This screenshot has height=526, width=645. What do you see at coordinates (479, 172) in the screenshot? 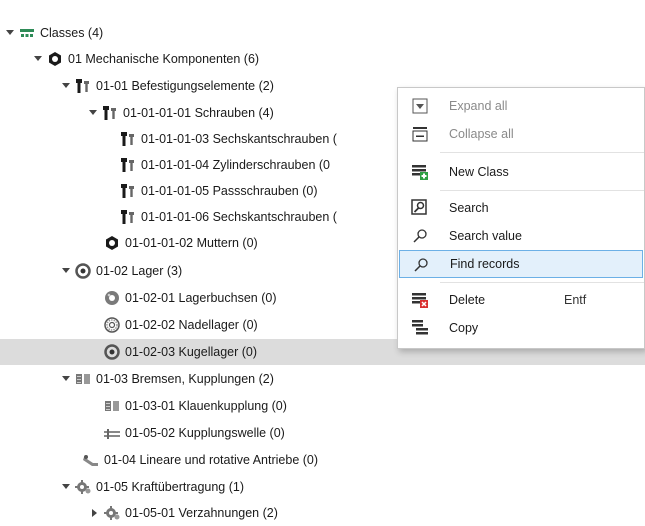
I see `menu-item-label: New Class` at bounding box center [479, 172].